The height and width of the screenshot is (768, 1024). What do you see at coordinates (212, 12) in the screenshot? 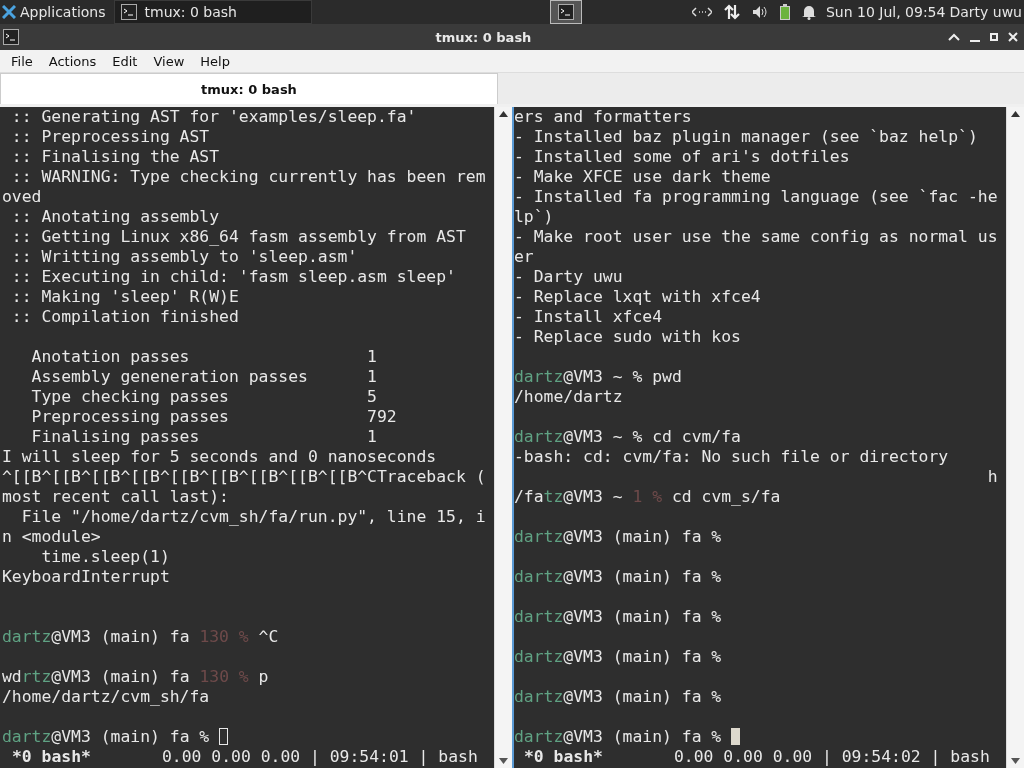
I see `taskbar-button: tmux: 0 bash` at bounding box center [212, 12].